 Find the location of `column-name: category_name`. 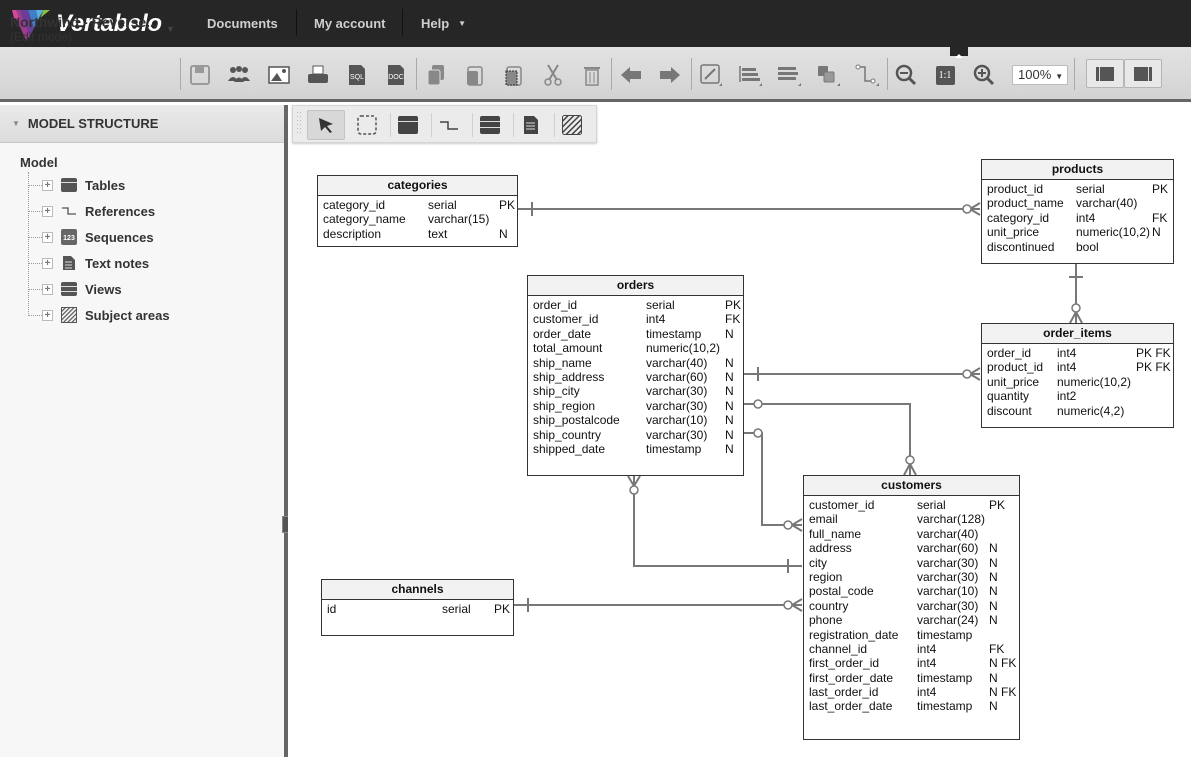

column-name: category_name is located at coordinates (364, 219).